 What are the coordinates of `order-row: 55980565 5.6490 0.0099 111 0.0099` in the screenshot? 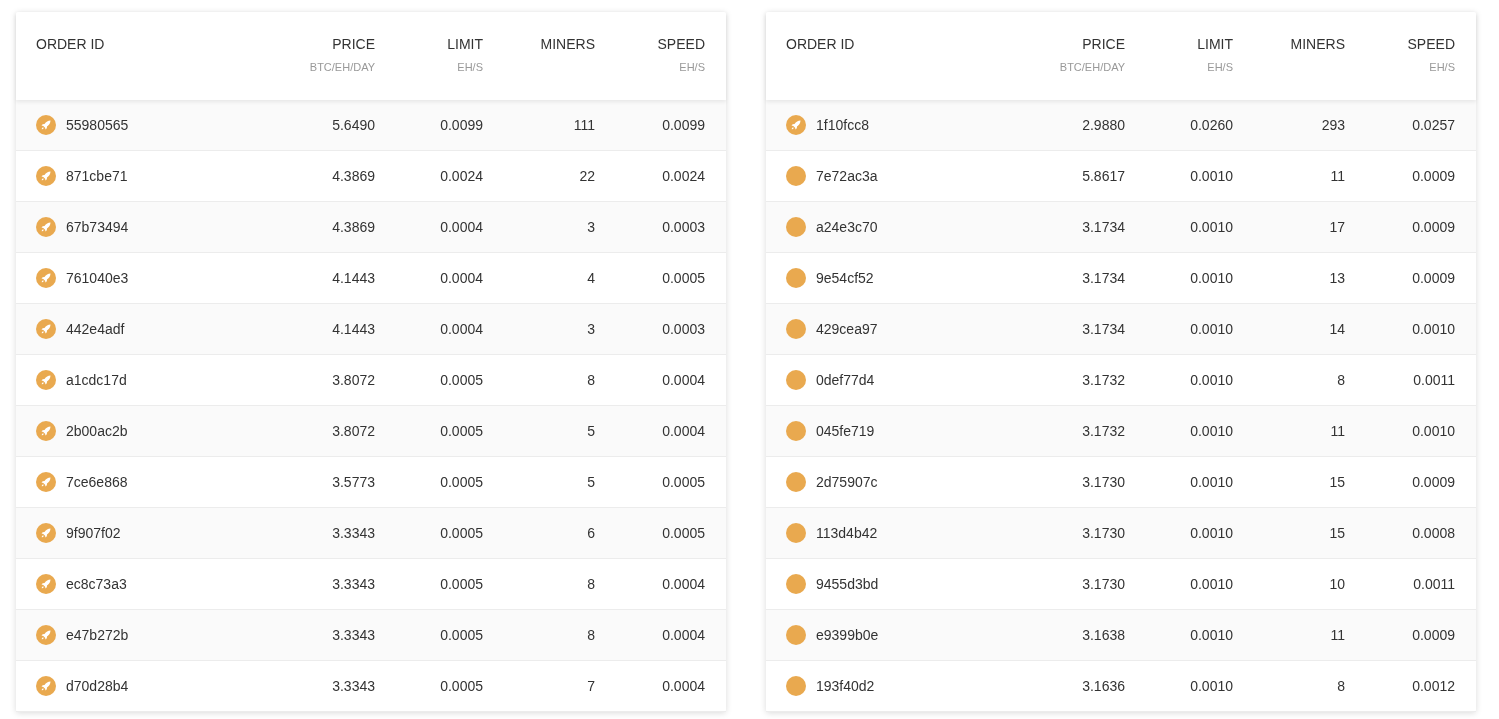 It's located at (371, 125).